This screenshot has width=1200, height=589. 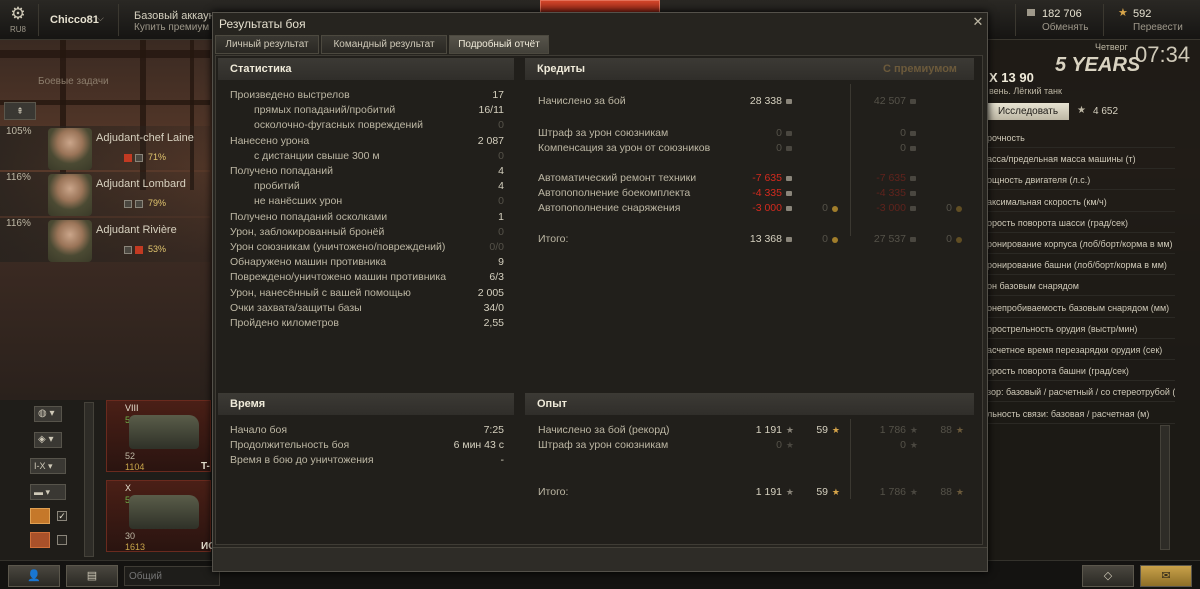 I want to click on exchange-link: Обменять, so click(x=1065, y=27).